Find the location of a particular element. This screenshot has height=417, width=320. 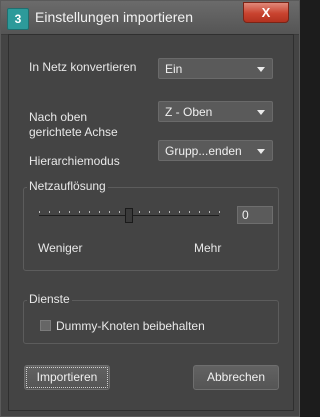

services-group-title: Dienste is located at coordinates (49, 299).